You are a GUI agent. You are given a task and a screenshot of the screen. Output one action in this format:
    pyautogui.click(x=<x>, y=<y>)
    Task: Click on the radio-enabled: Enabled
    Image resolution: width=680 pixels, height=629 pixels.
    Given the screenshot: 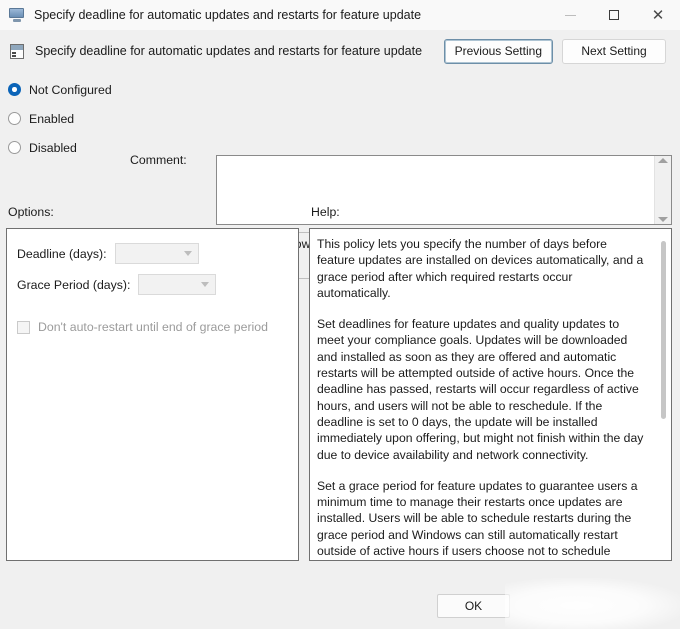 What is the action you would take?
    pyautogui.click(x=68, y=118)
    